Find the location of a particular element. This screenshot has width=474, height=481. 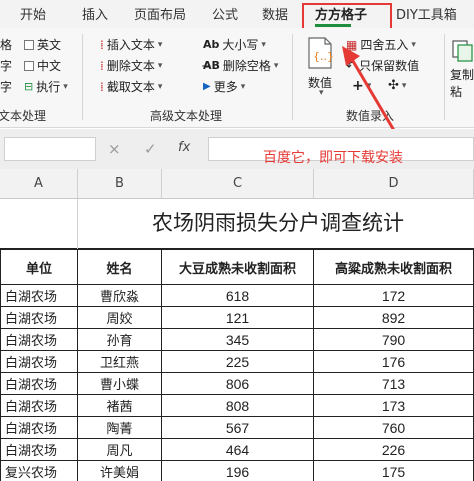

execute-button: ⊟ 执行 ▾ is located at coordinates (46, 86).